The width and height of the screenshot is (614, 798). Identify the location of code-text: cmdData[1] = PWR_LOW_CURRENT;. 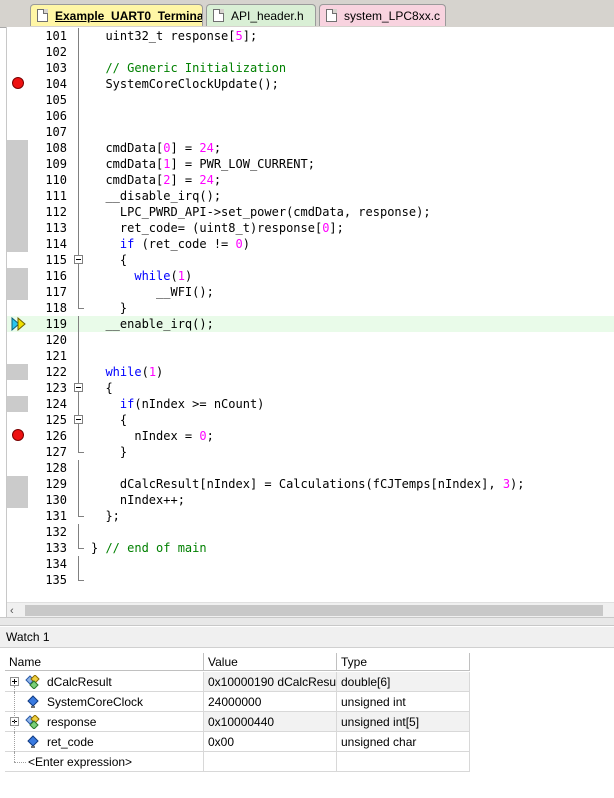
(203, 164).